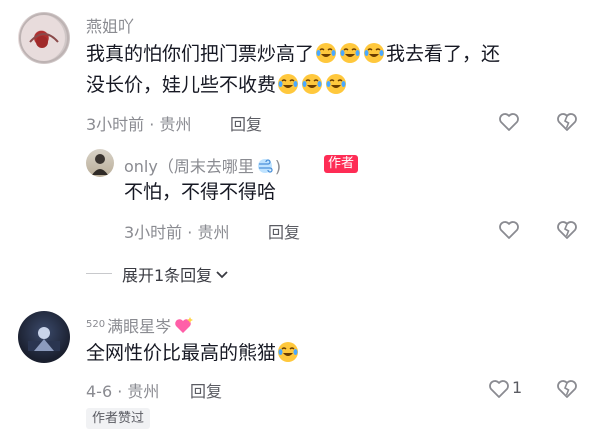  I want to click on chevron-down-icon, so click(222, 275).